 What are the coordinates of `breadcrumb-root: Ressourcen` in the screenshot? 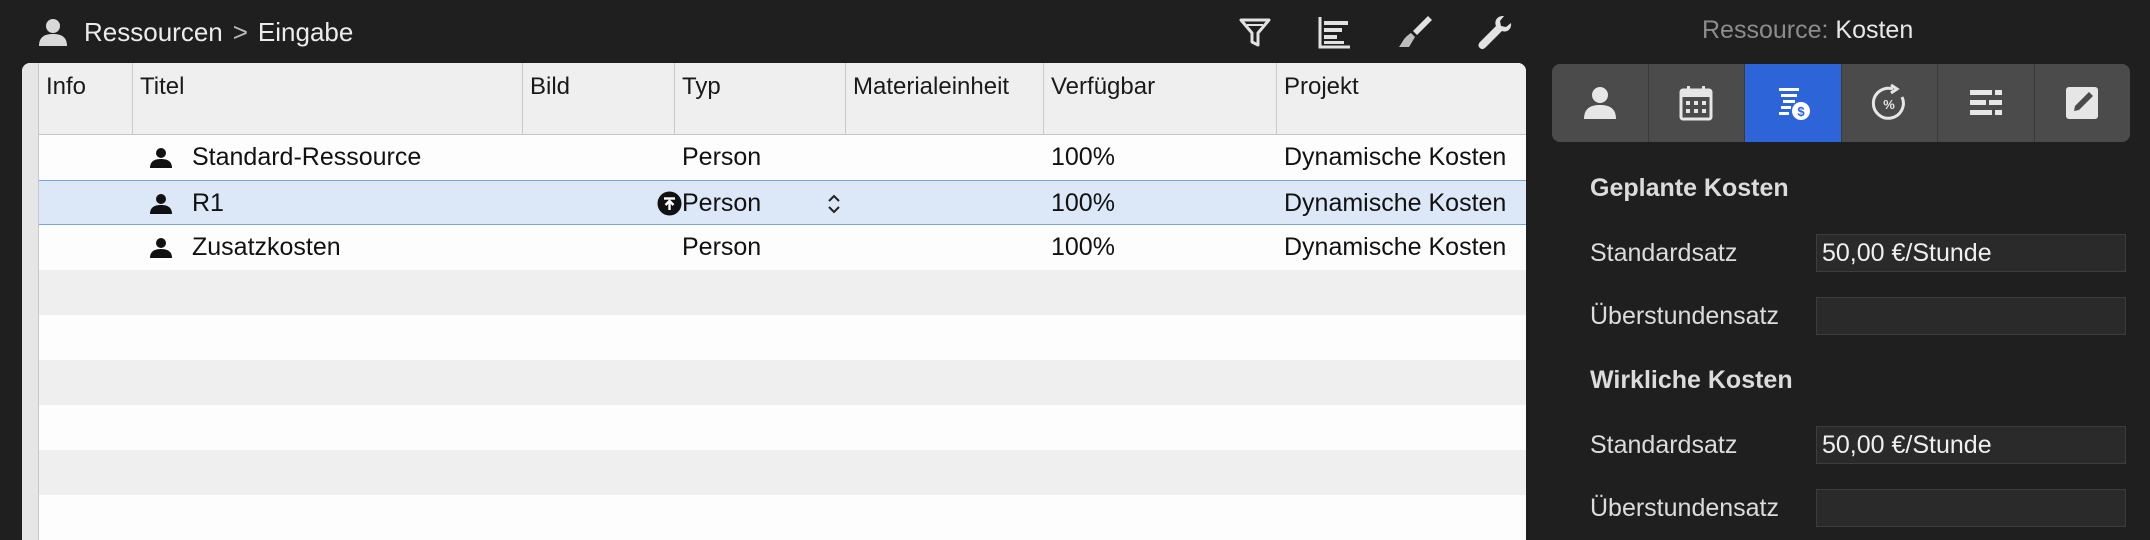 It's located at (153, 32).